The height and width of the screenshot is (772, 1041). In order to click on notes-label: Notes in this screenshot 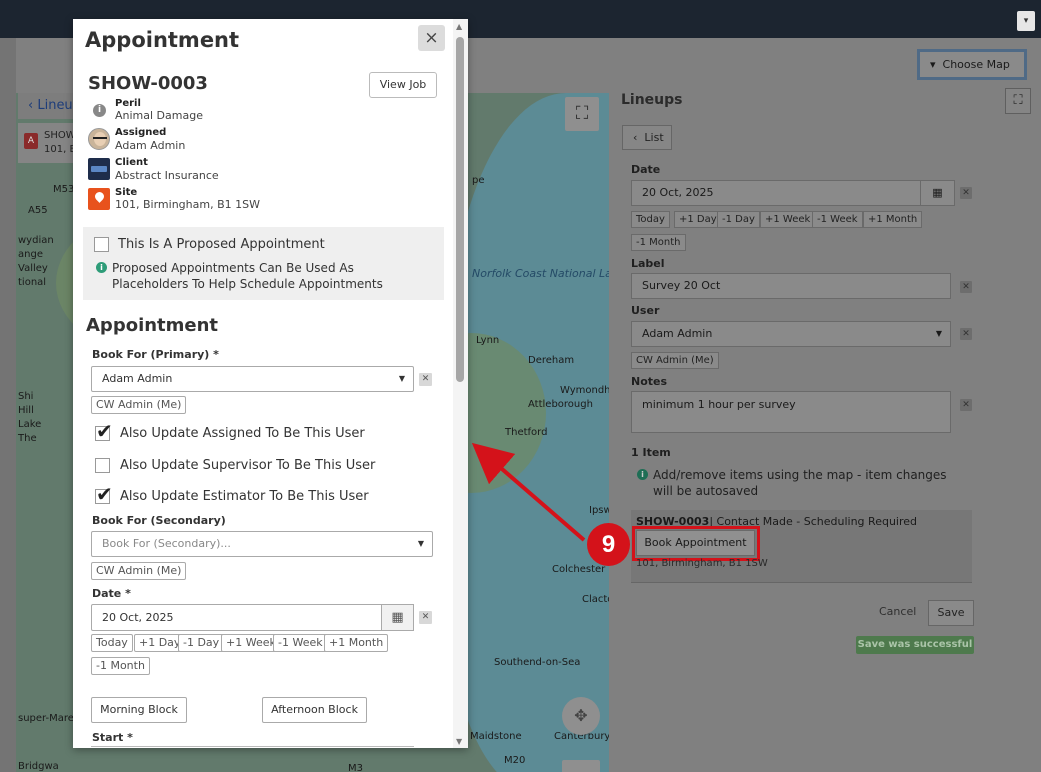, I will do `click(649, 381)`.